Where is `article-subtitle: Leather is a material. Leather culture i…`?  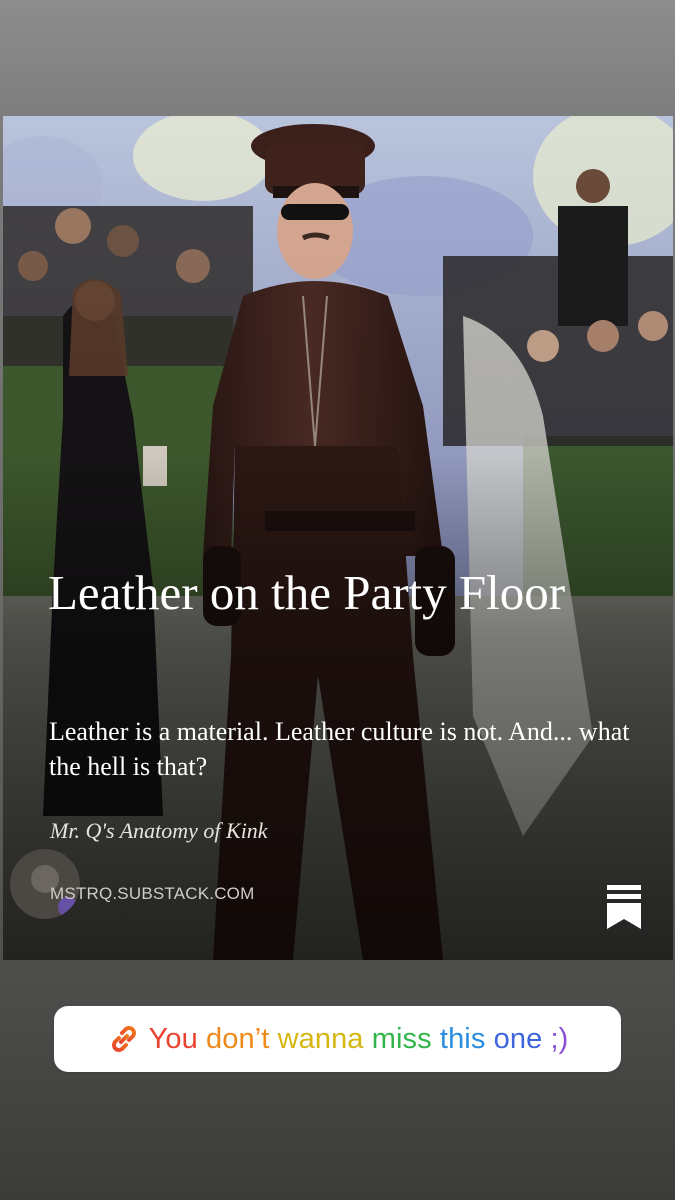
article-subtitle: Leather is a material. Leather culture i… is located at coordinates (339, 749).